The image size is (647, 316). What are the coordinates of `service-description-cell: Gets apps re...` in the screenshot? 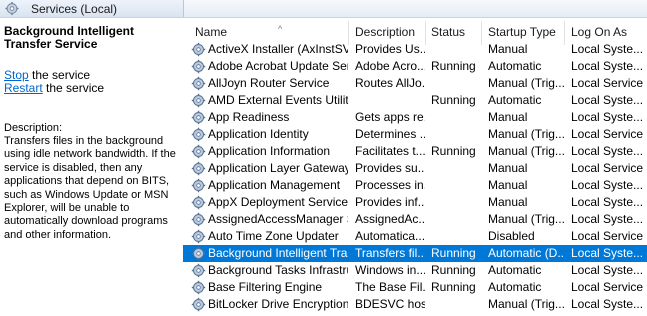 It's located at (390, 117).